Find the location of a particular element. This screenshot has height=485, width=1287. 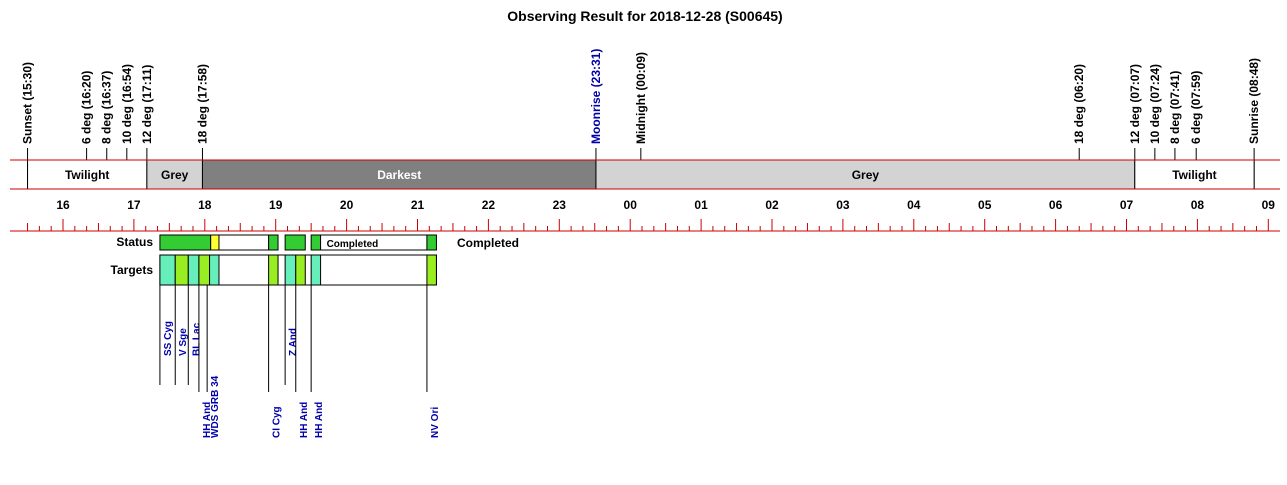

sky-periods-band: Twilight Grey Darkest Grey Twilight is located at coordinates (645, 174).